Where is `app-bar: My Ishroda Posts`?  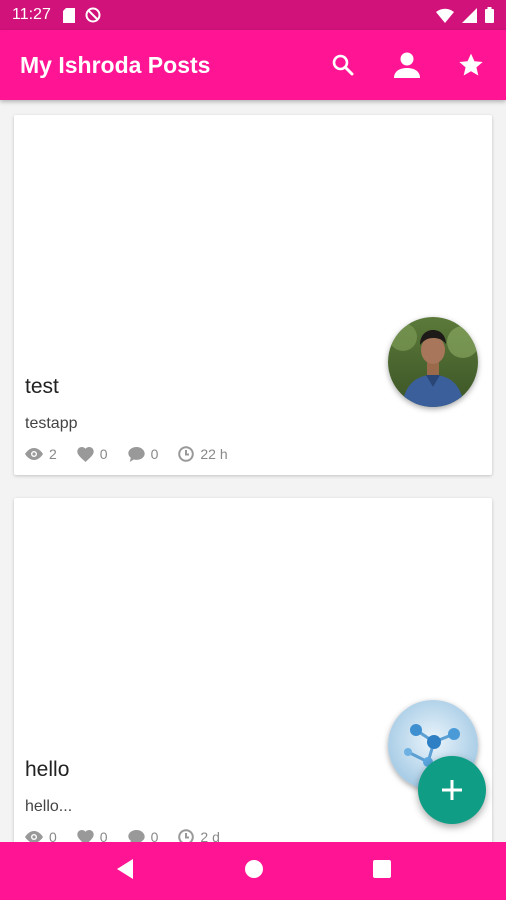
app-bar: My Ishroda Posts is located at coordinates (253, 65).